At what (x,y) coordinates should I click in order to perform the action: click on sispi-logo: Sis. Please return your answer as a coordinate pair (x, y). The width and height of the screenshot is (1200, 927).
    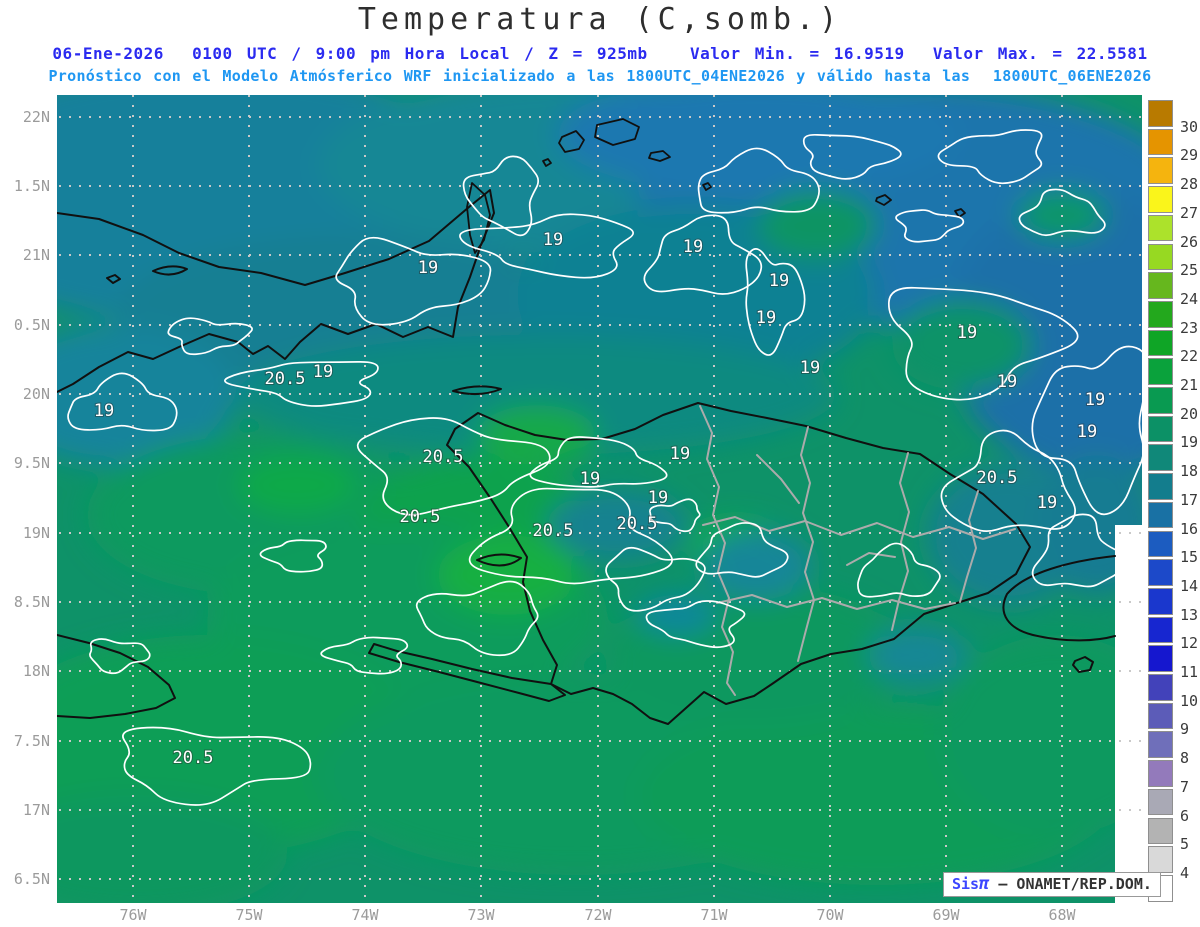
    Looking at the image, I should click on (966, 884).